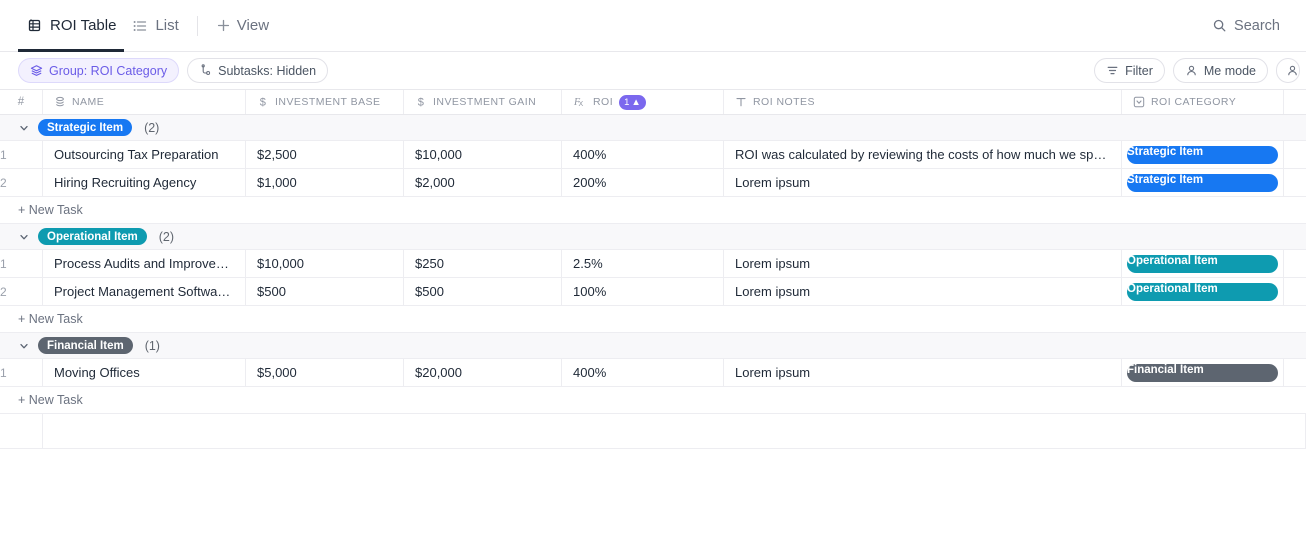 The width and height of the screenshot is (1306, 547). I want to click on group-header-row: Financial Item (1), so click(653, 346).